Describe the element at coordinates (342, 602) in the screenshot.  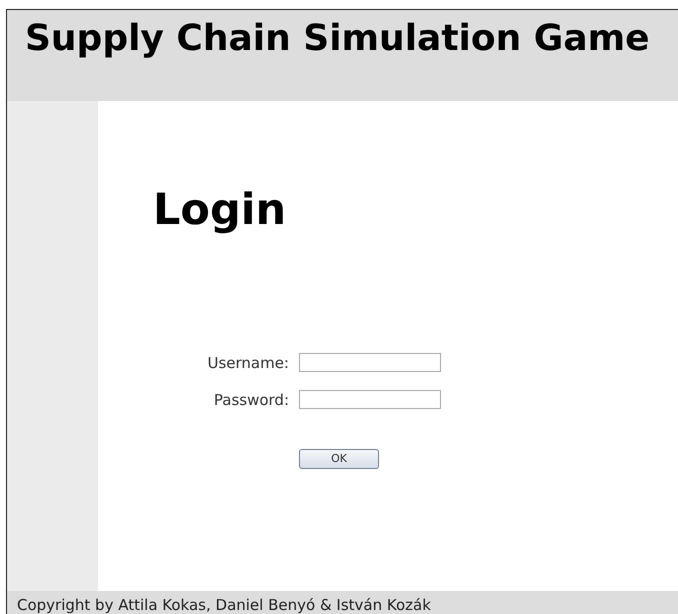
I see `footer-text: Copyright by Attila Kokas, Daniel Benyó & István Kozák` at that location.